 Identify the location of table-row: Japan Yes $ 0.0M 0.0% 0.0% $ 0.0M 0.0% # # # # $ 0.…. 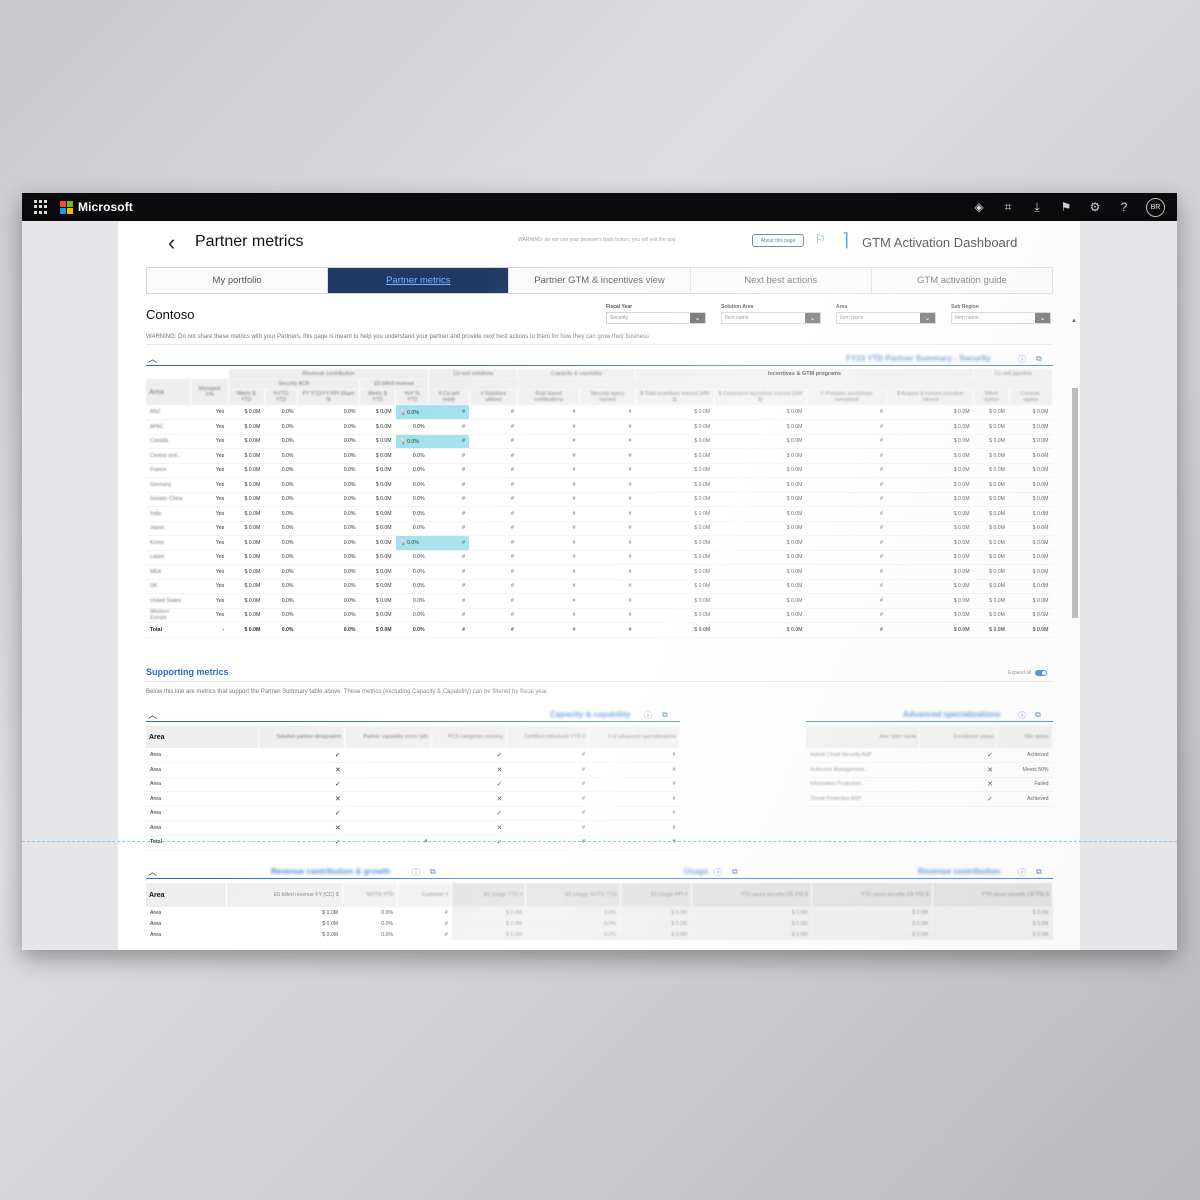
(599, 528).